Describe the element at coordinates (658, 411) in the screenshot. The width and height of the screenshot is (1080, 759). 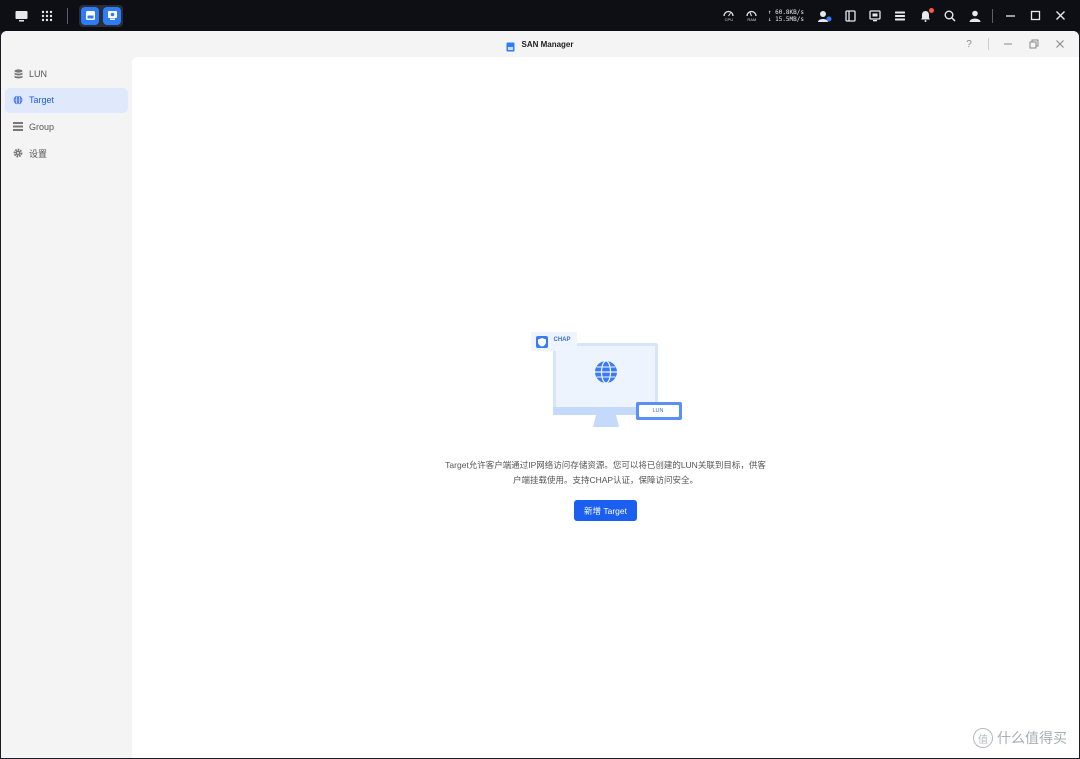
I see `lun-tag-label: LUN` at that location.